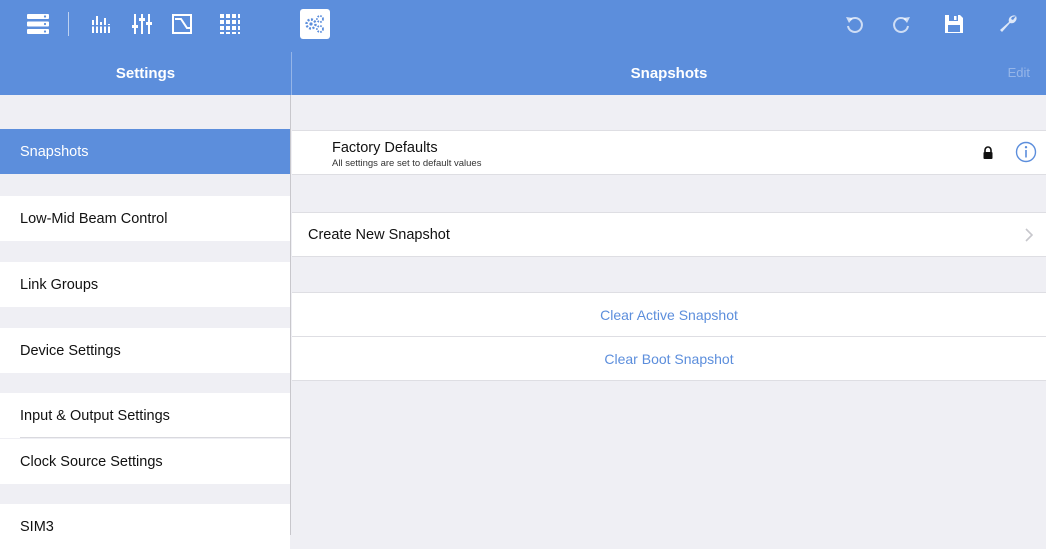 The image size is (1046, 549). What do you see at coordinates (1008, 24) in the screenshot?
I see `wrench-icon` at bounding box center [1008, 24].